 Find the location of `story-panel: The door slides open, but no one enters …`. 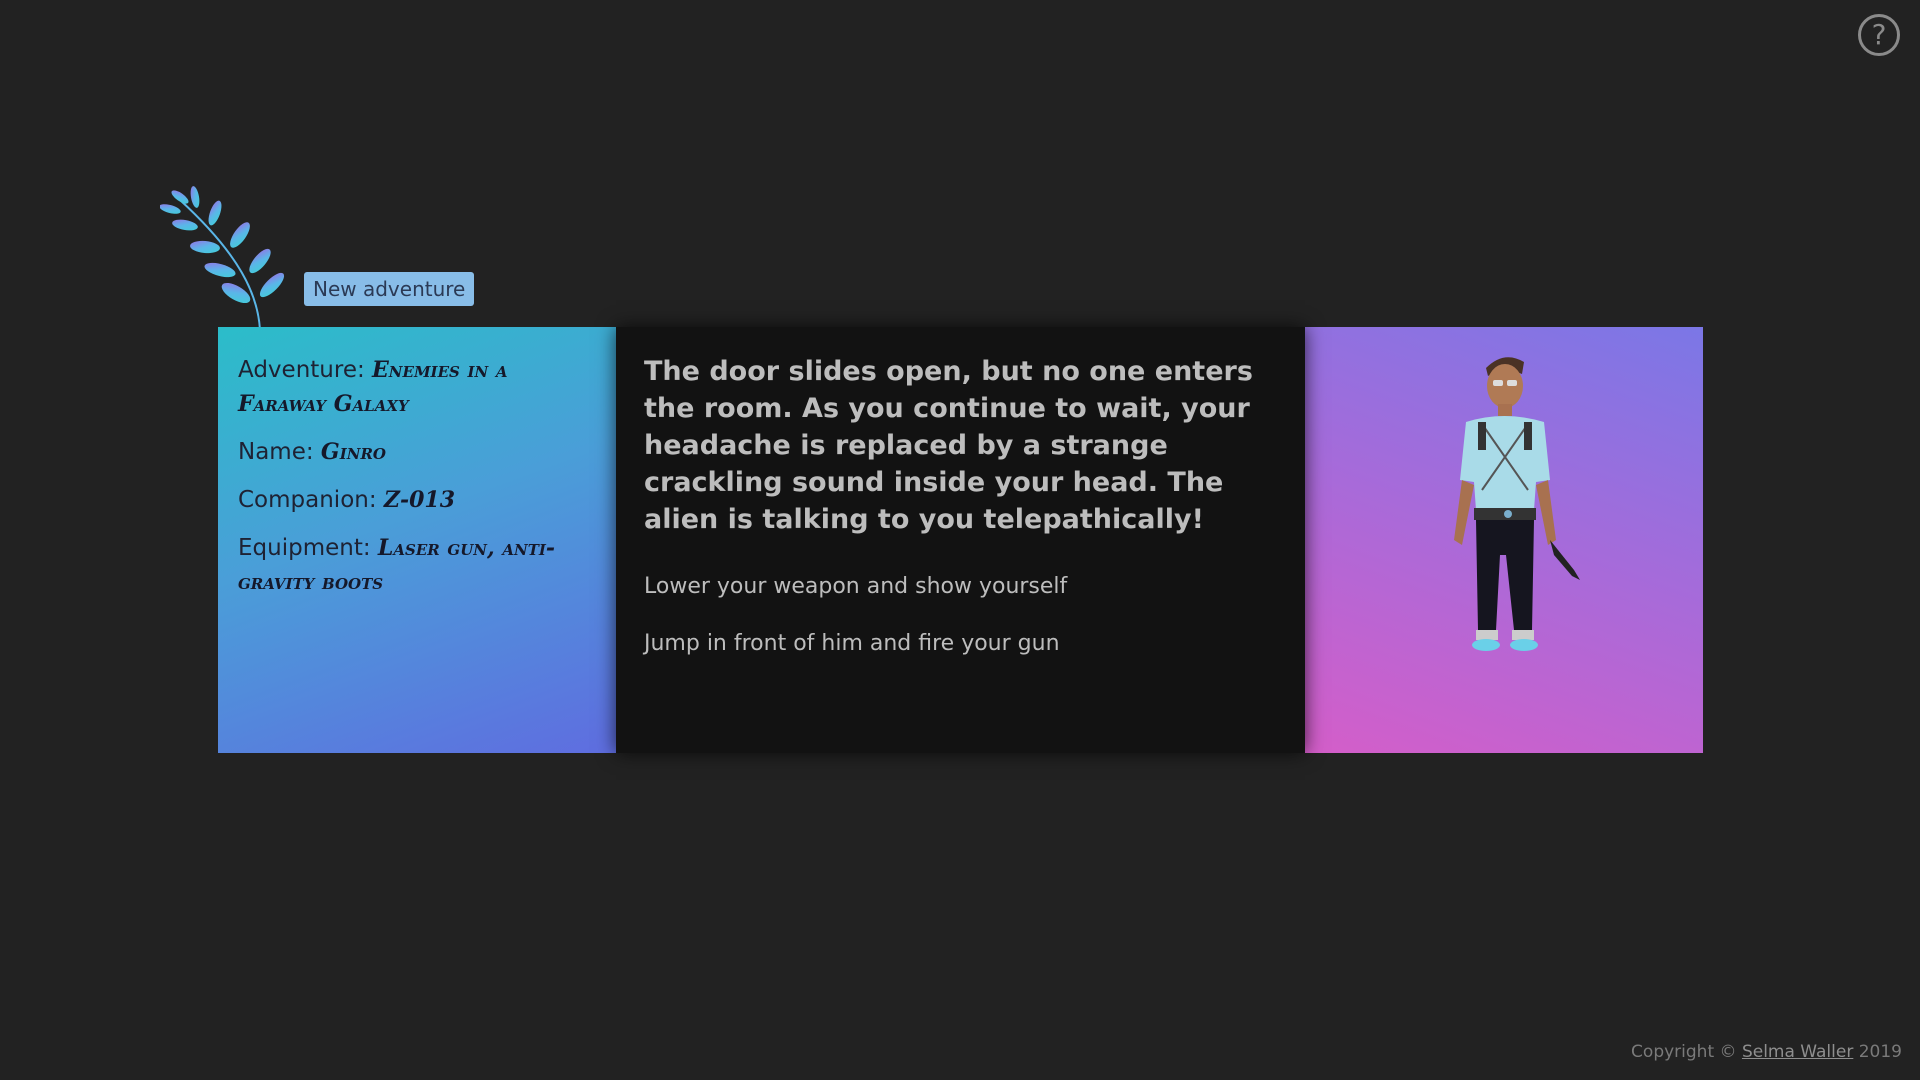

story-panel: The door slides open, but no one enters … is located at coordinates (960, 540).